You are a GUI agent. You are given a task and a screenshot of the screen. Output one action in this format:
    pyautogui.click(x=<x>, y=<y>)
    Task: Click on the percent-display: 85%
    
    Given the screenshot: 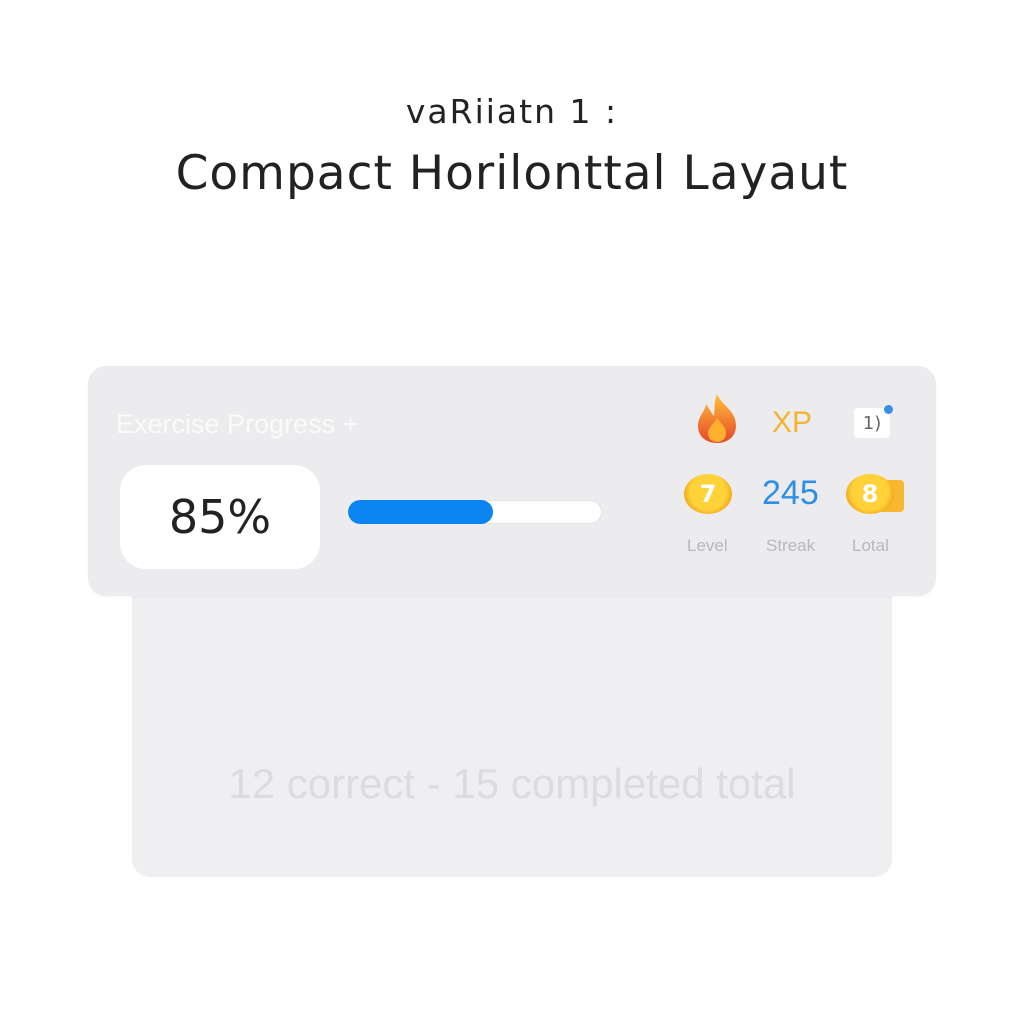 What is the action you would take?
    pyautogui.click(x=220, y=517)
    